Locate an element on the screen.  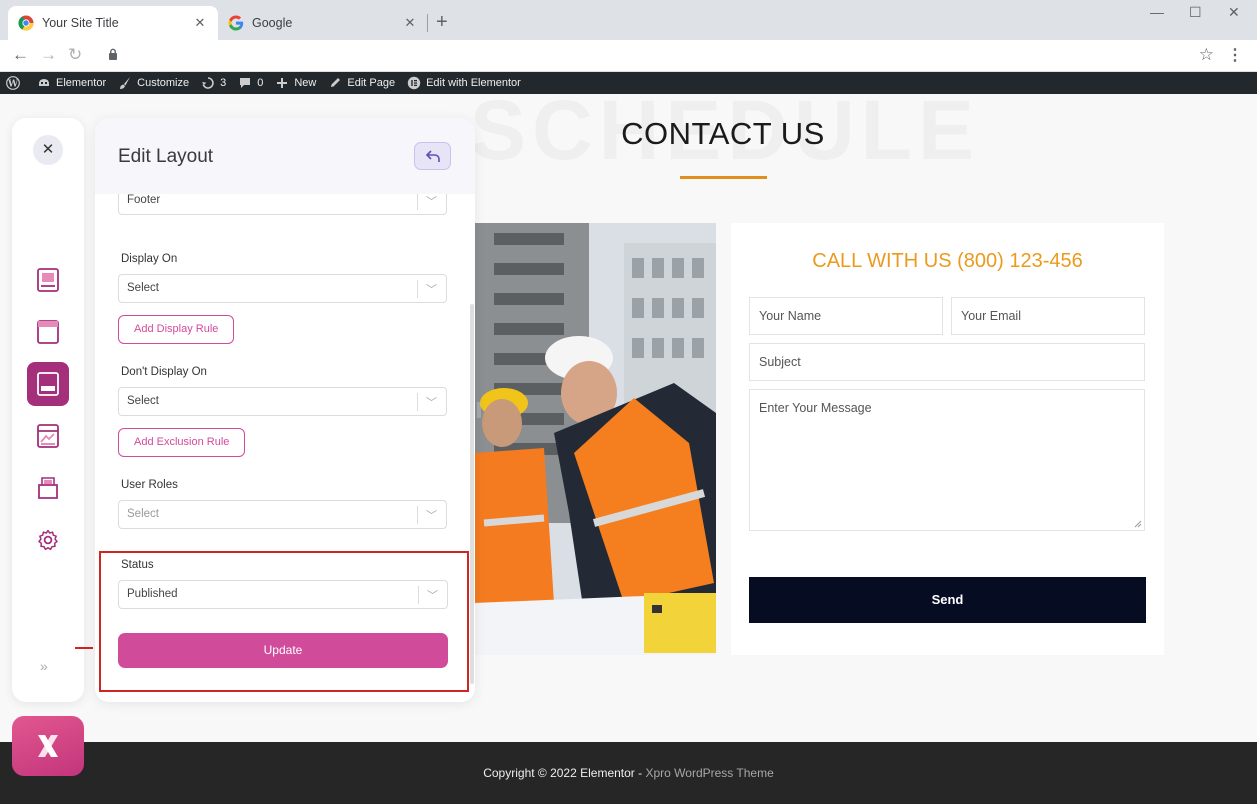
builder-icon-rail: ✕ » is located at coordinates (48, 410).